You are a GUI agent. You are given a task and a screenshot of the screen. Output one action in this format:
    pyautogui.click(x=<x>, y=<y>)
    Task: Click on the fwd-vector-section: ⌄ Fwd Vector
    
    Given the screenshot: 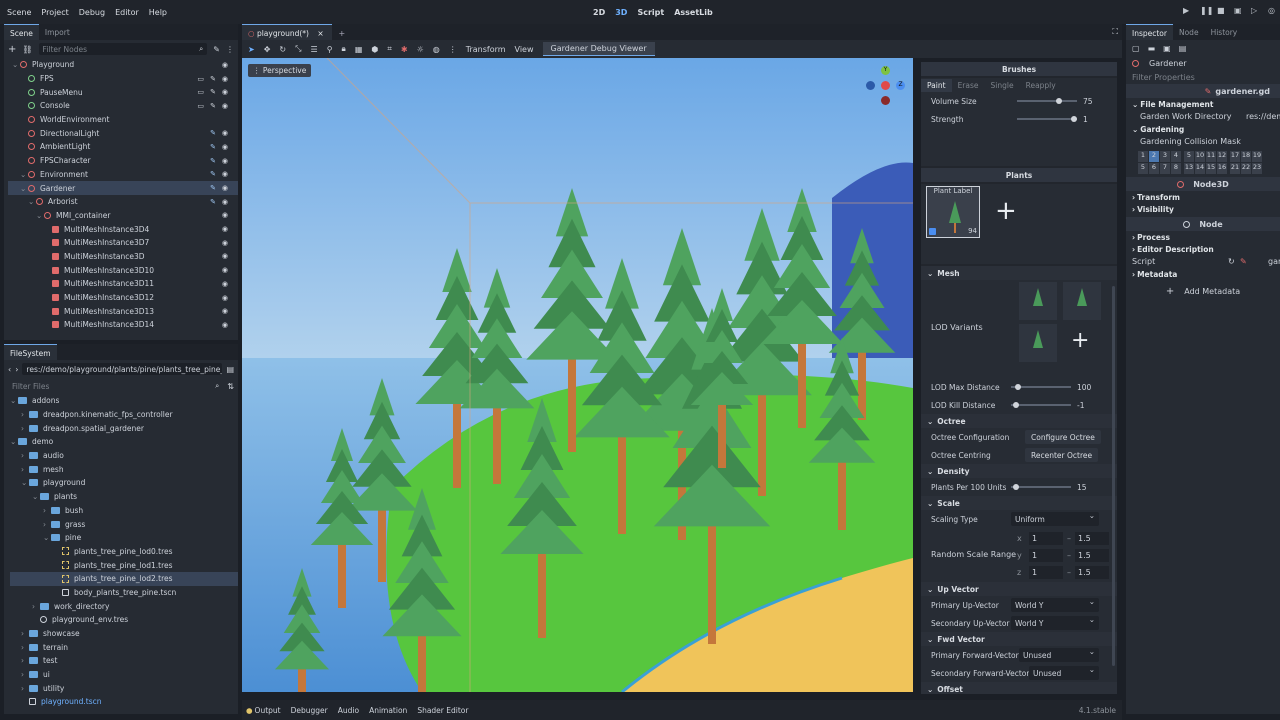 What is the action you would take?
    pyautogui.click(x=1019, y=639)
    